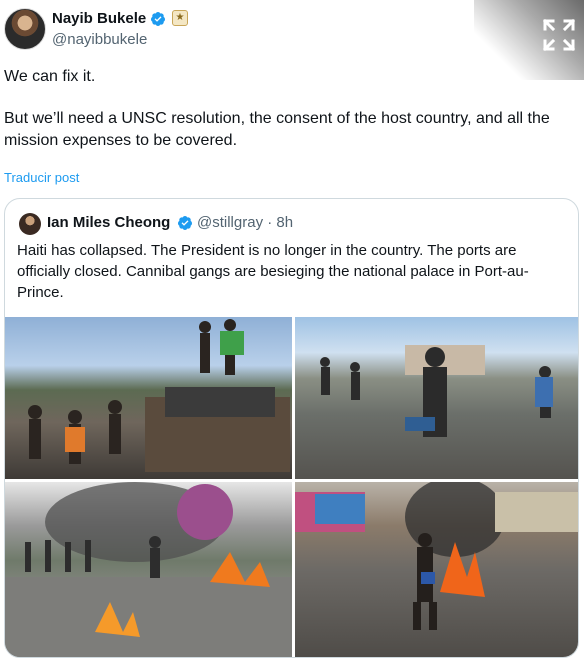 Image resolution: width=584 pixels, height=658 pixels. Describe the element at coordinates (30, 224) in the screenshot. I see `quoted-author-avatar` at that location.